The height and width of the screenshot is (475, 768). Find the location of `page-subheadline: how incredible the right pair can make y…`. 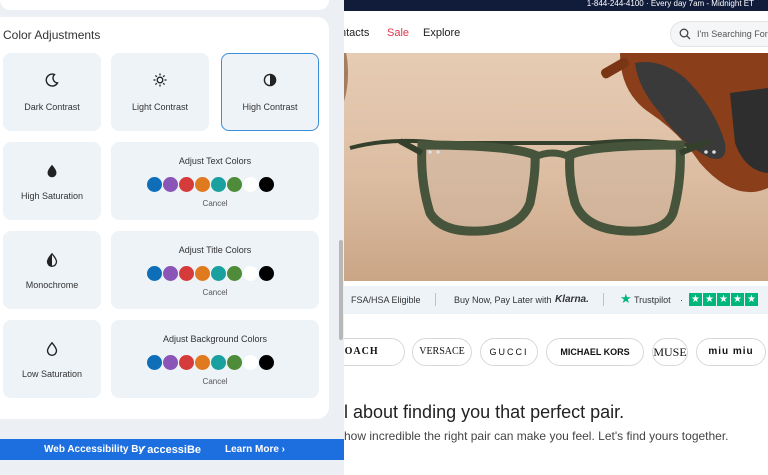

page-subheadline: how incredible the right pair can make y… is located at coordinates (536, 436).